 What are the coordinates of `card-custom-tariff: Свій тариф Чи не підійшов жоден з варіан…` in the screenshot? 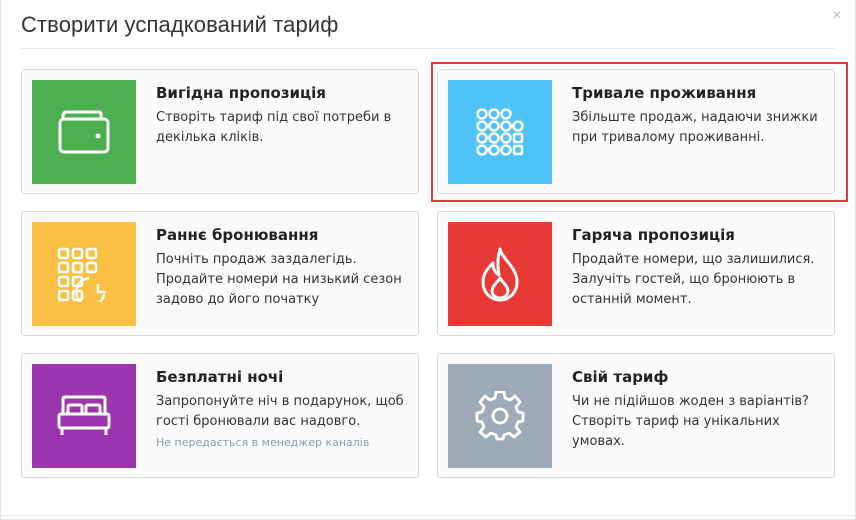 It's located at (636, 415).